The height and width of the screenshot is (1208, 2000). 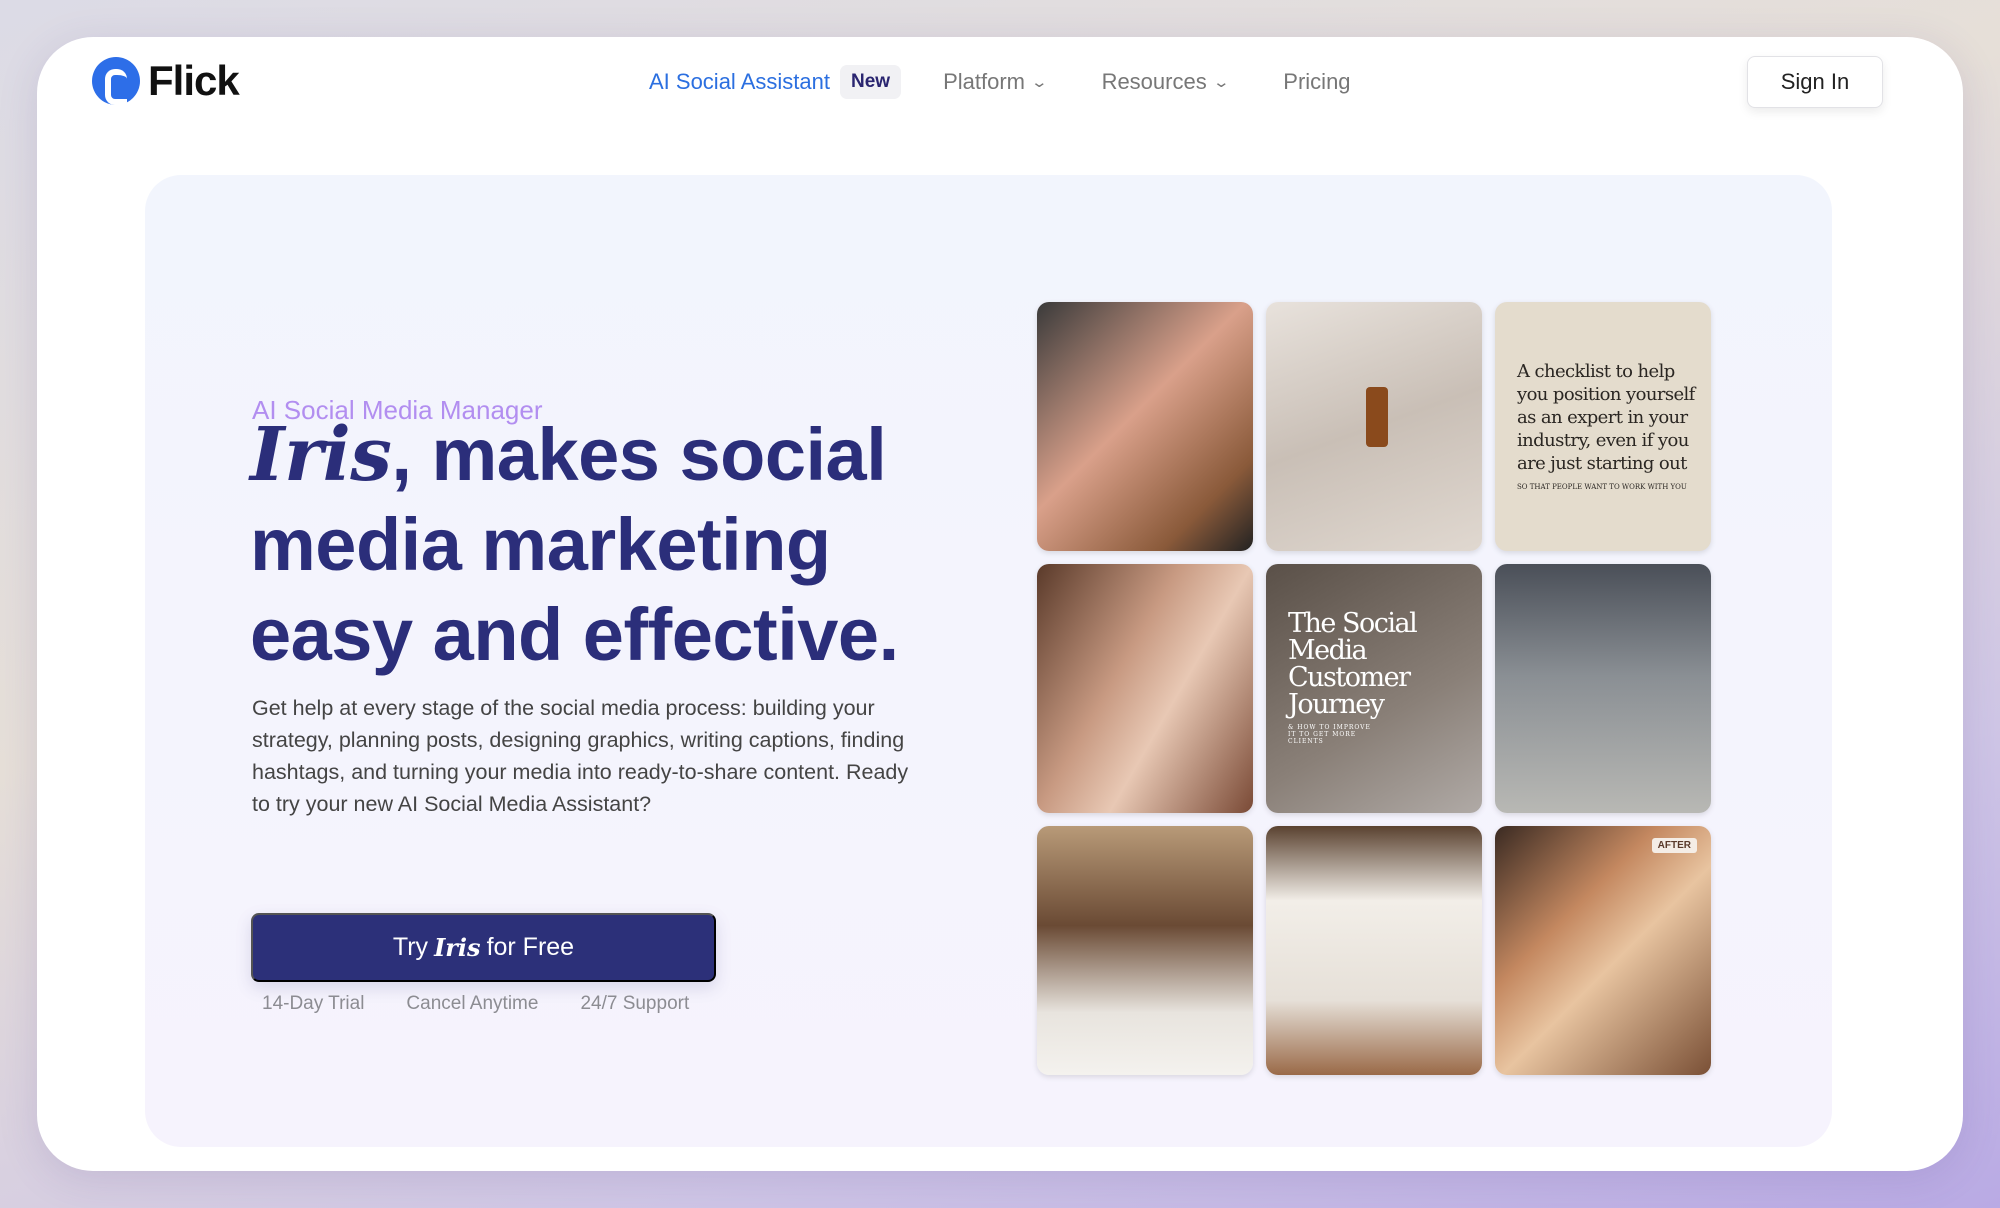 I want to click on headline-iris: Iris, so click(x=321, y=455).